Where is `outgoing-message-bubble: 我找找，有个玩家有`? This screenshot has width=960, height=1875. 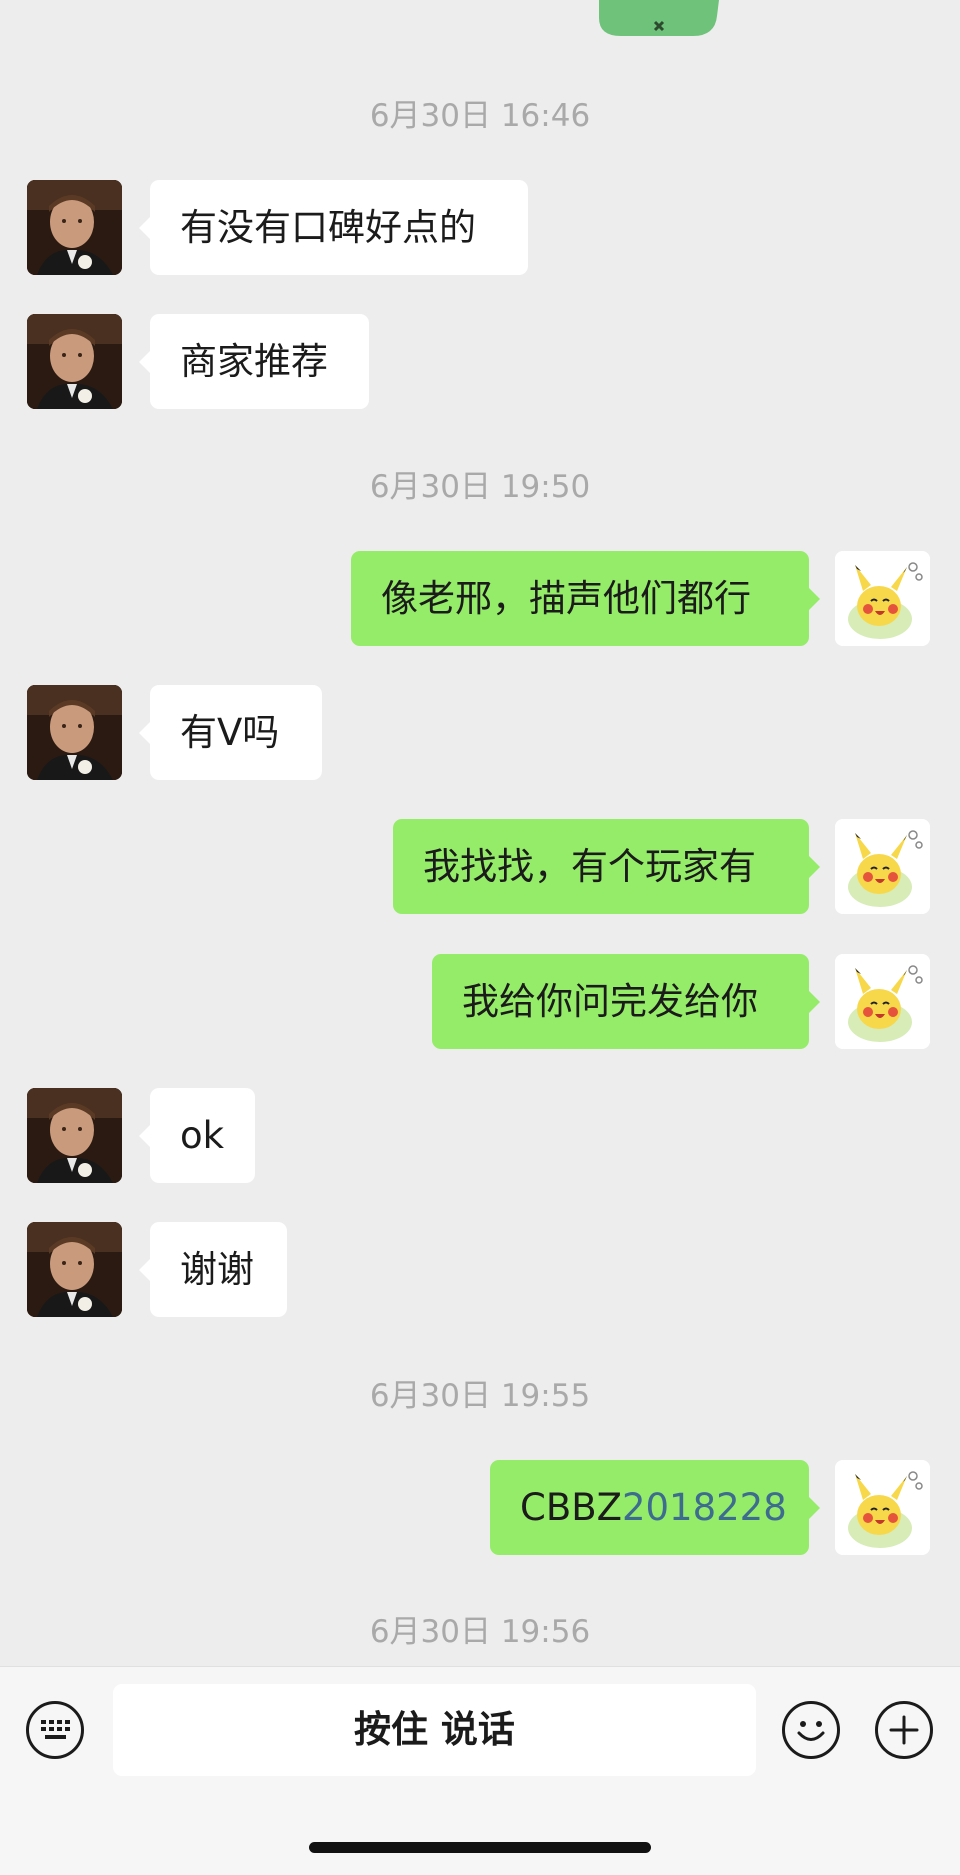 outgoing-message-bubble: 我找找，有个玩家有 is located at coordinates (606, 866).